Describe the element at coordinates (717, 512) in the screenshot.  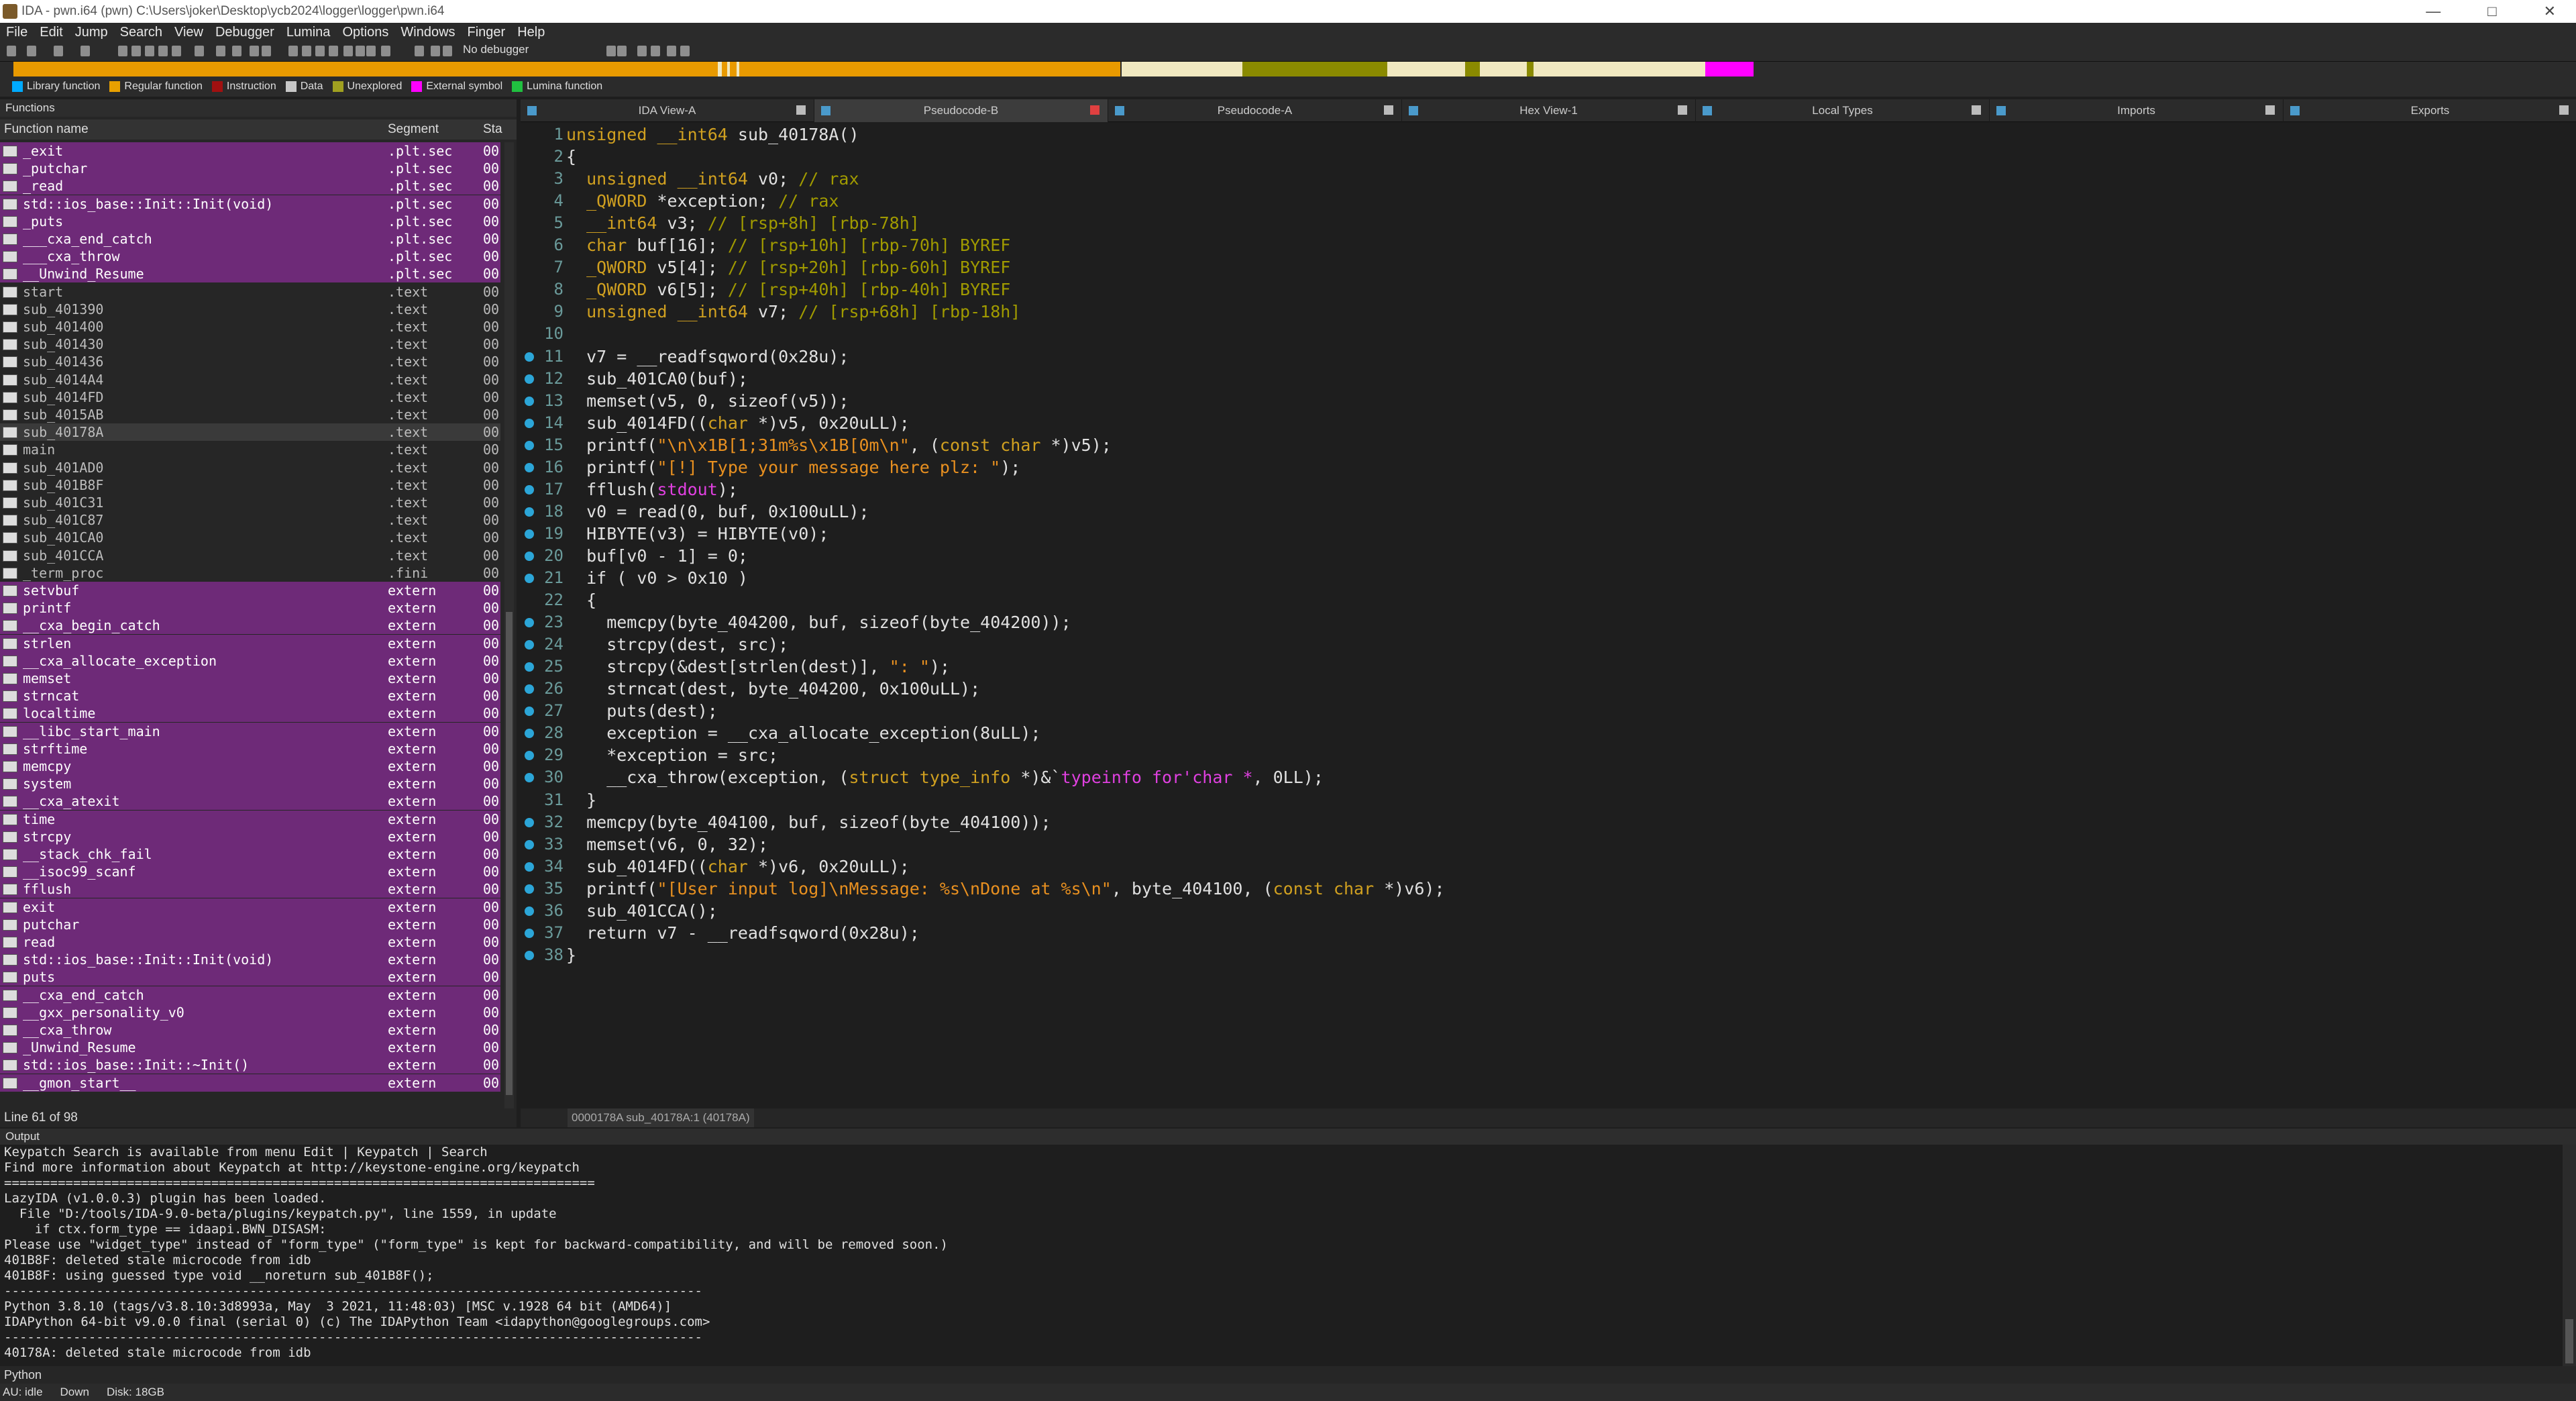
I see `code-line: v0 = read(0, buf, 0x100uLL);` at that location.